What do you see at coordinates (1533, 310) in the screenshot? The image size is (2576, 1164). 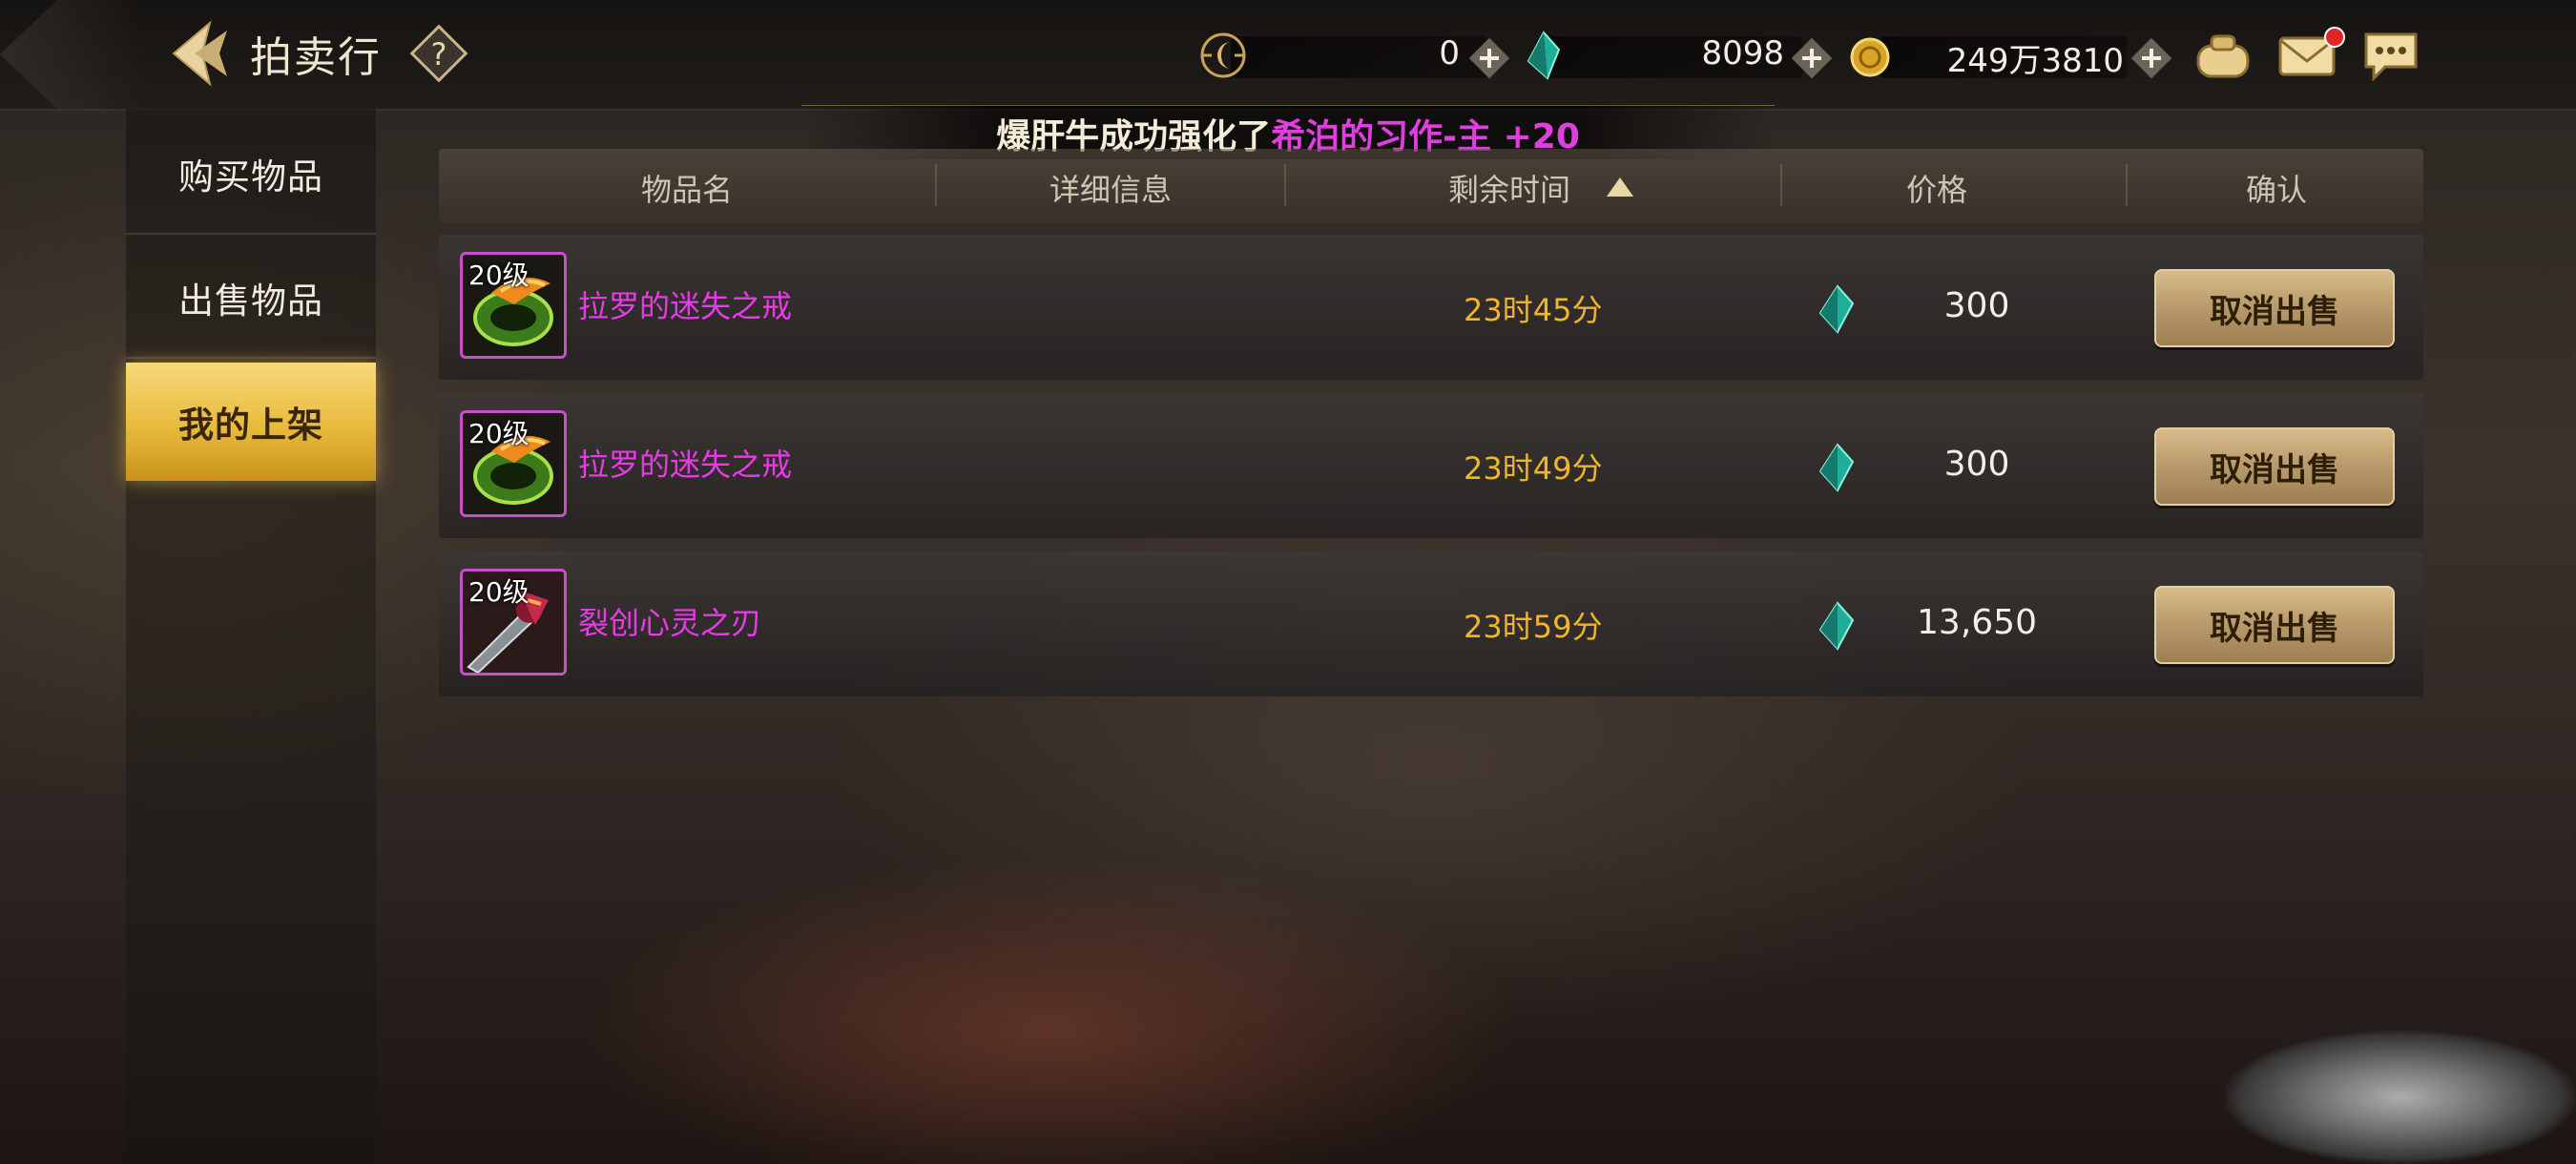 I see `remaining-time: 23时45分` at bounding box center [1533, 310].